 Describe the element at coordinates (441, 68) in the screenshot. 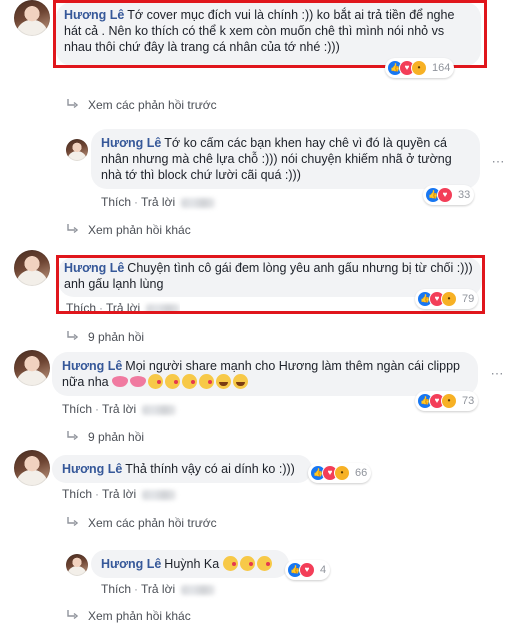

I see `reaction-count: 164` at that location.